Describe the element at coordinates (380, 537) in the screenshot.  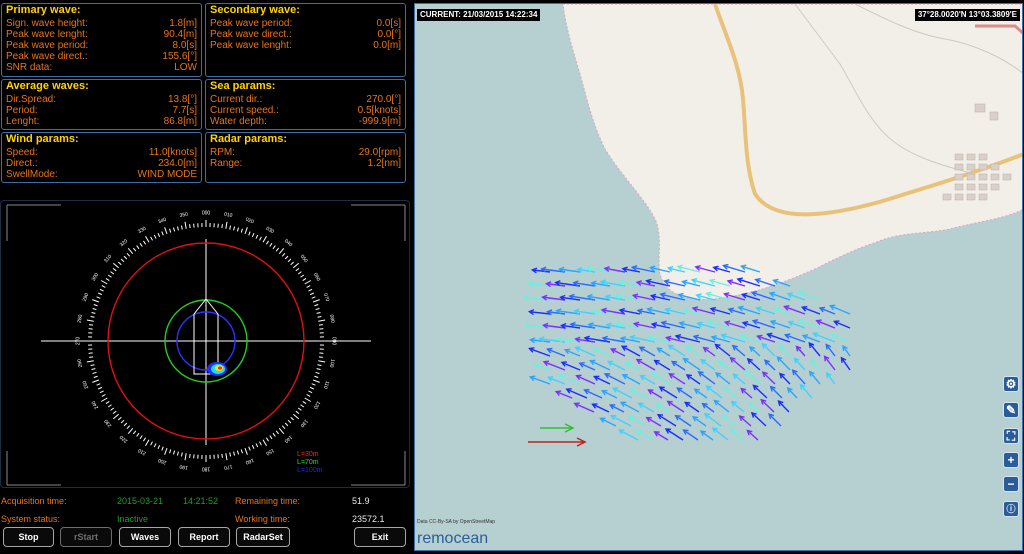
I see `exit-button: Exit` at that location.